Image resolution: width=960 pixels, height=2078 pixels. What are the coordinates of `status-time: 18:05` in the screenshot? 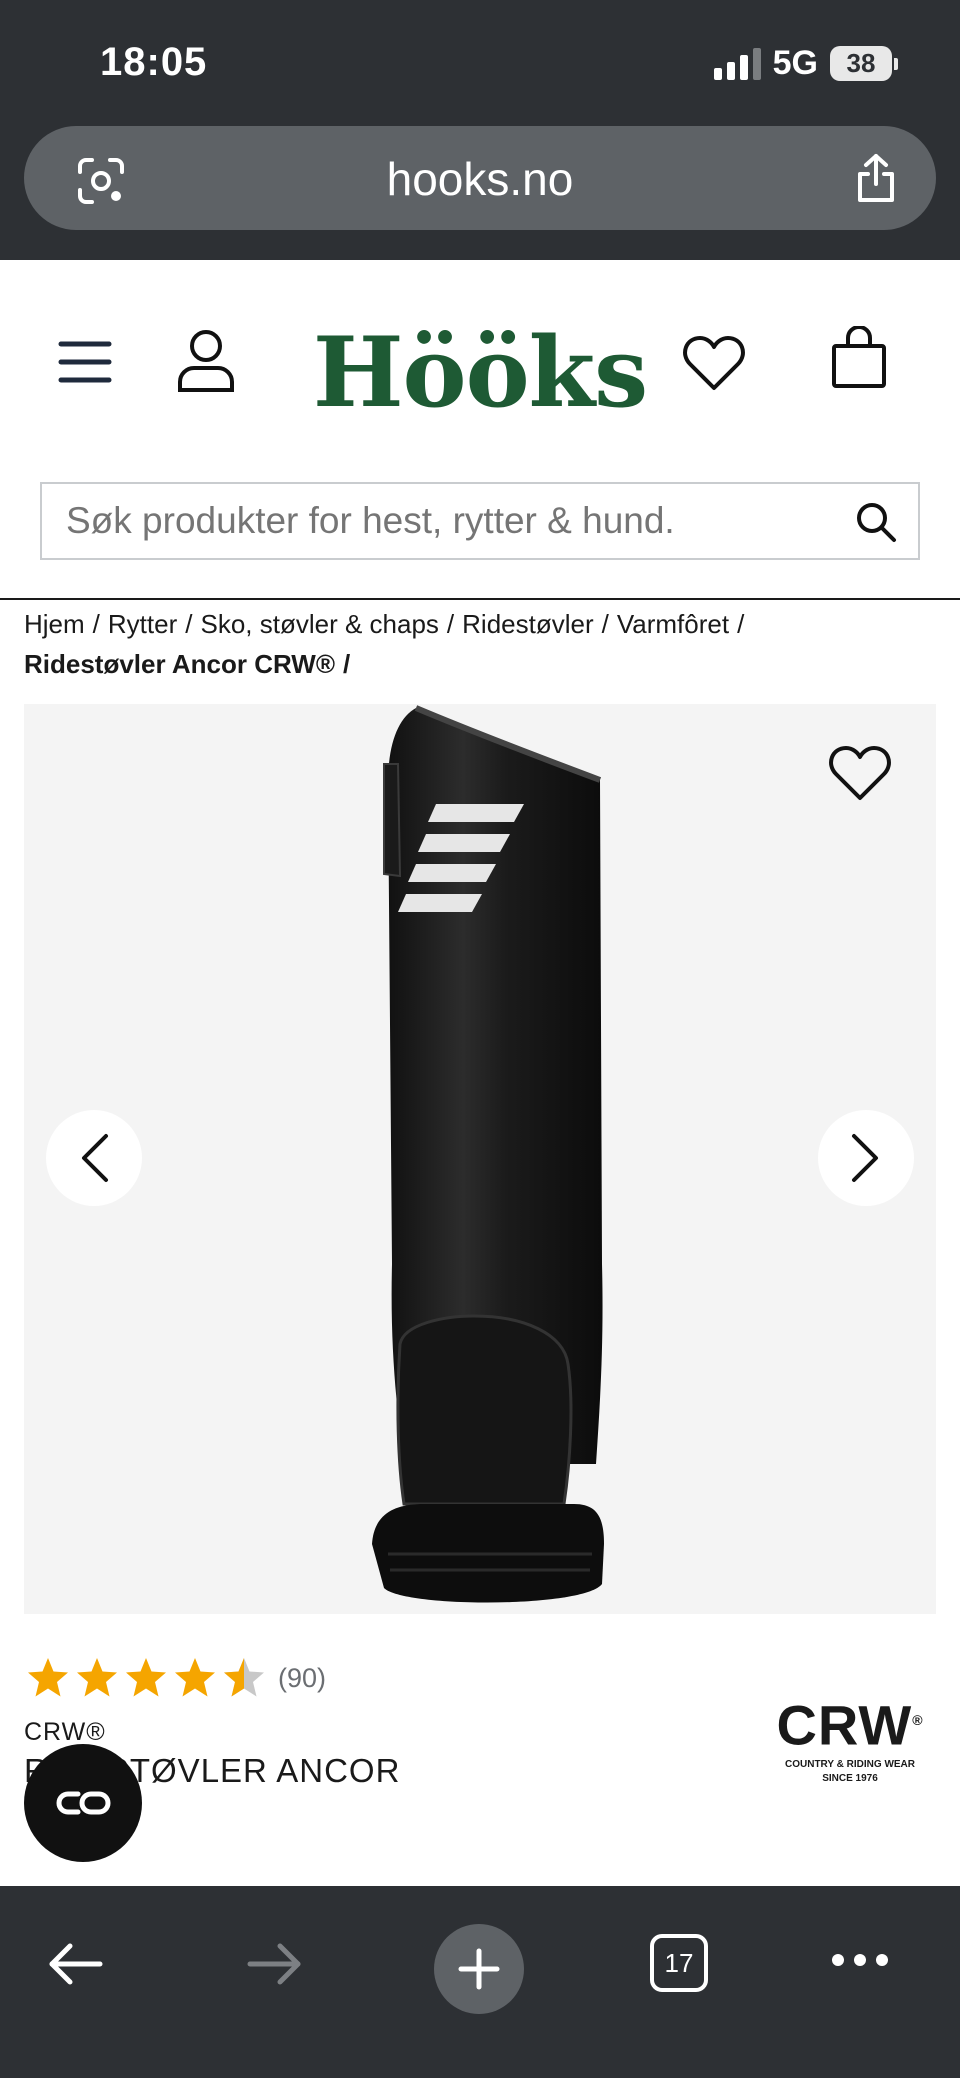 It's located at (154, 62).